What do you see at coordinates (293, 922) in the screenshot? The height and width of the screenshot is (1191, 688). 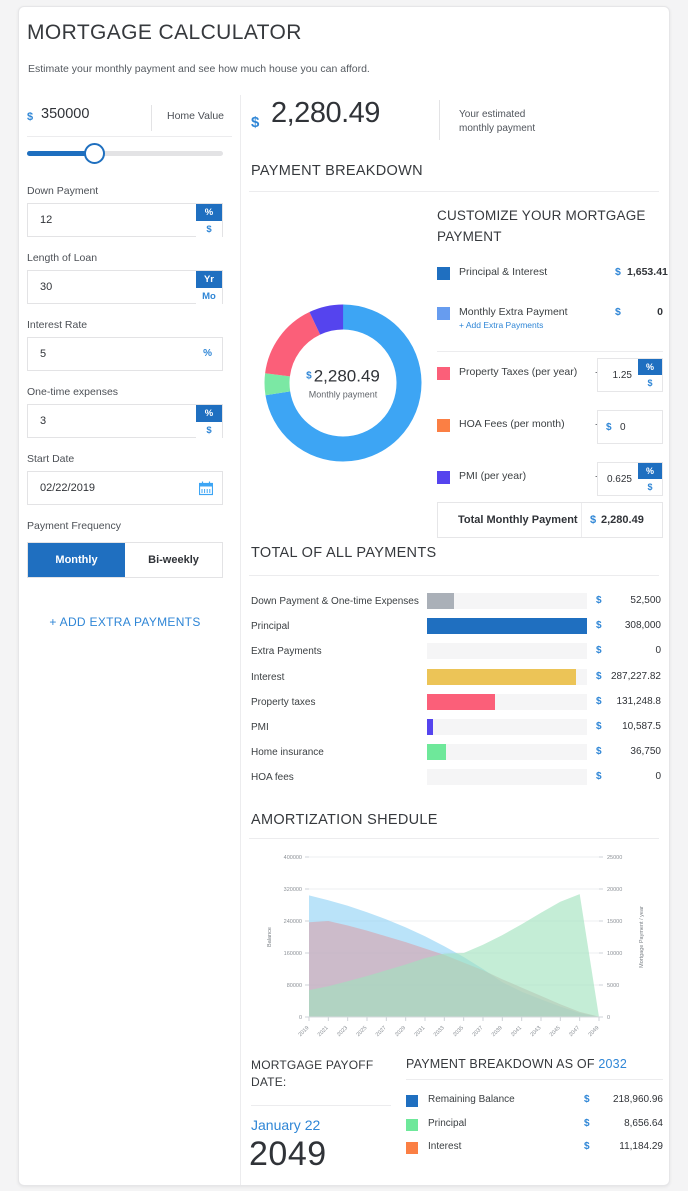 I see `svg-text: 240000` at bounding box center [293, 922].